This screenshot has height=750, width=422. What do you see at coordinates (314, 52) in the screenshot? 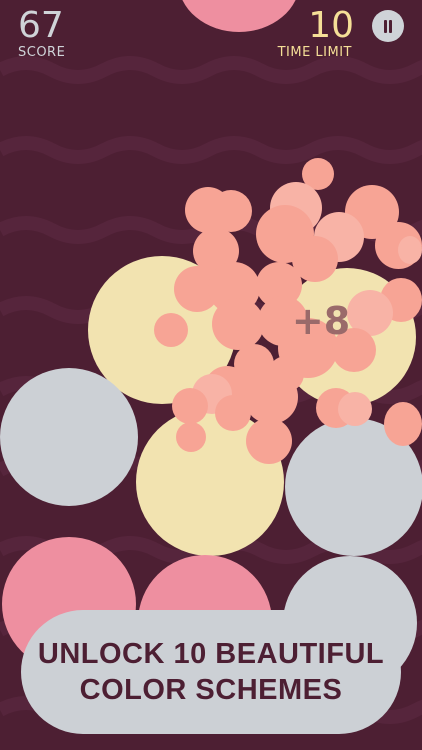
I see `time-limit-label: TIME LIMIT` at bounding box center [314, 52].